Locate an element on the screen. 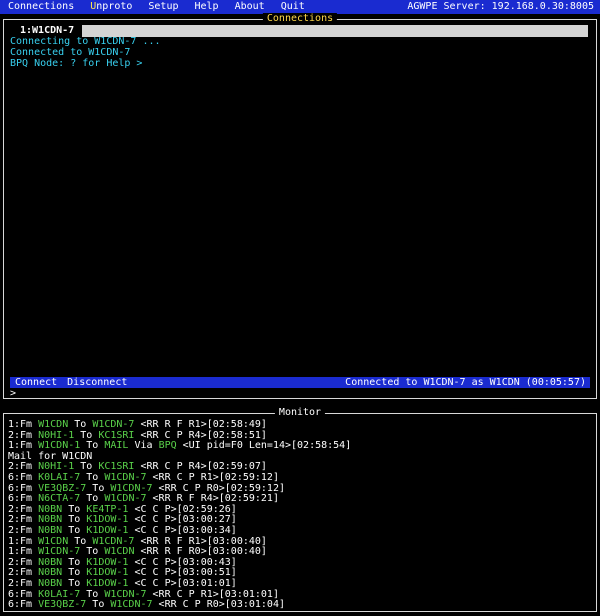 The width and height of the screenshot is (600, 616). callsign: N6CTA-7 is located at coordinates (59, 499).